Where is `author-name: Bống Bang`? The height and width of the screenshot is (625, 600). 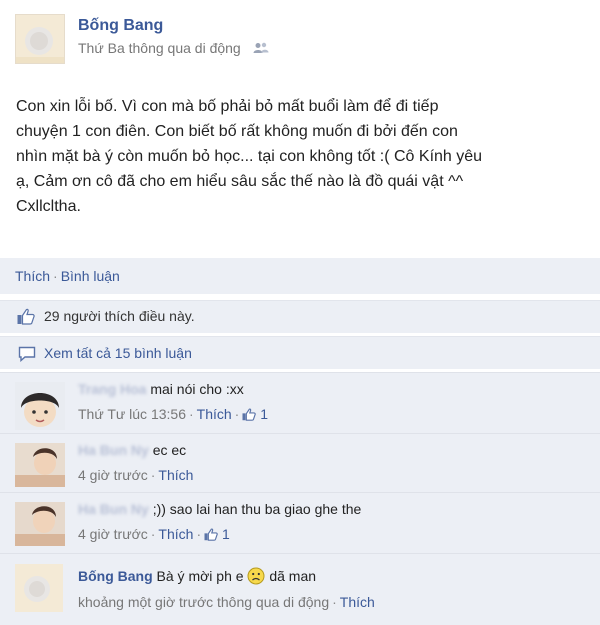 author-name: Bống Bang is located at coordinates (120, 26).